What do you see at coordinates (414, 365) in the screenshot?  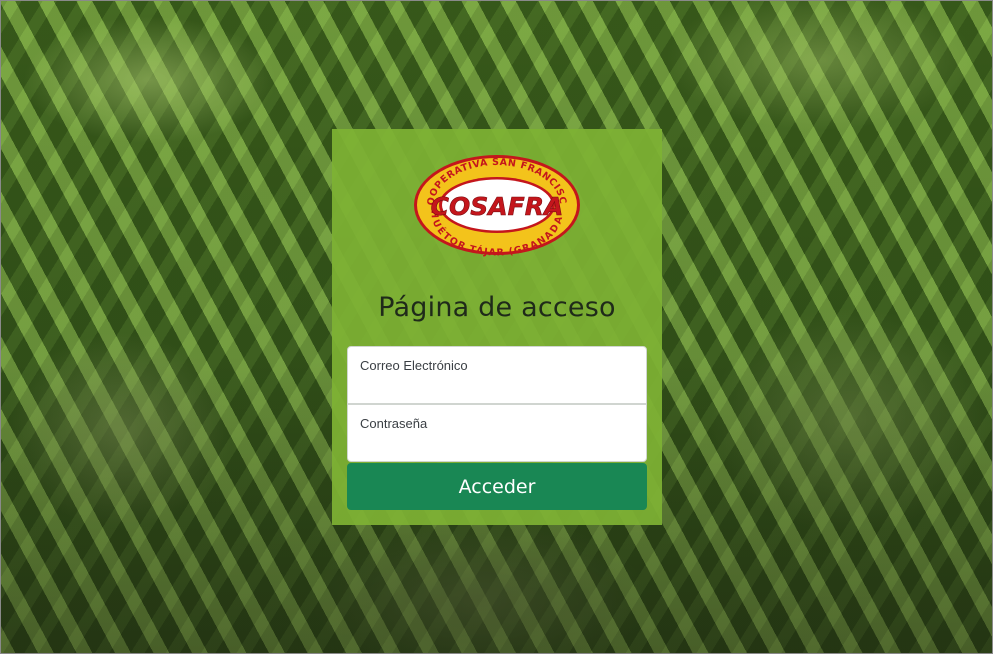 I see `email-label: Correo Electrónico` at bounding box center [414, 365].